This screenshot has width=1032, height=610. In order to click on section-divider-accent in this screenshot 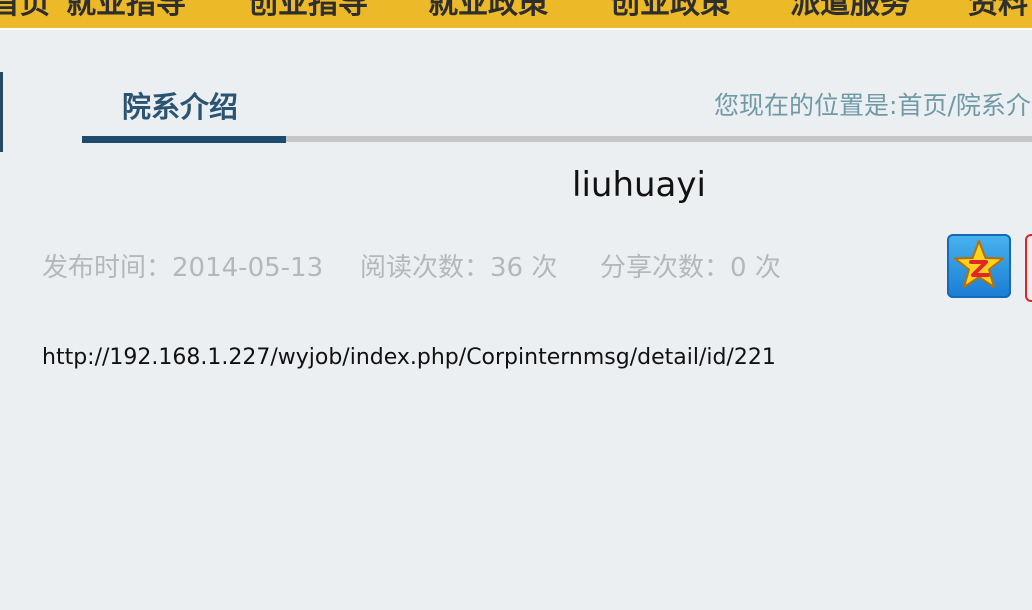, I will do `click(184, 139)`.